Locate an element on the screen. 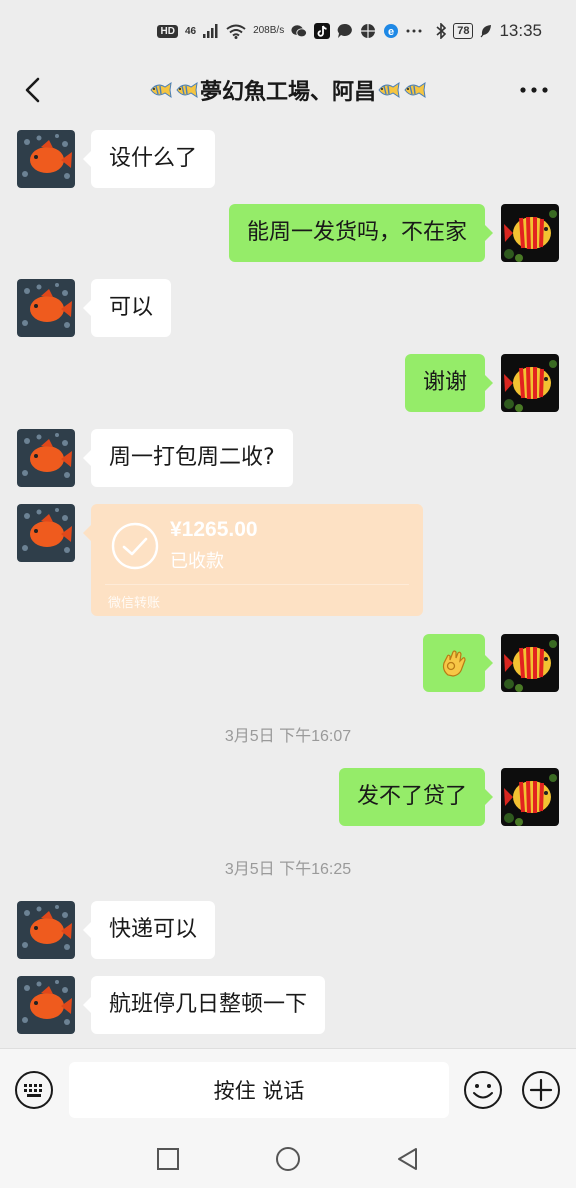  emoji-icon is located at coordinates (483, 1090).